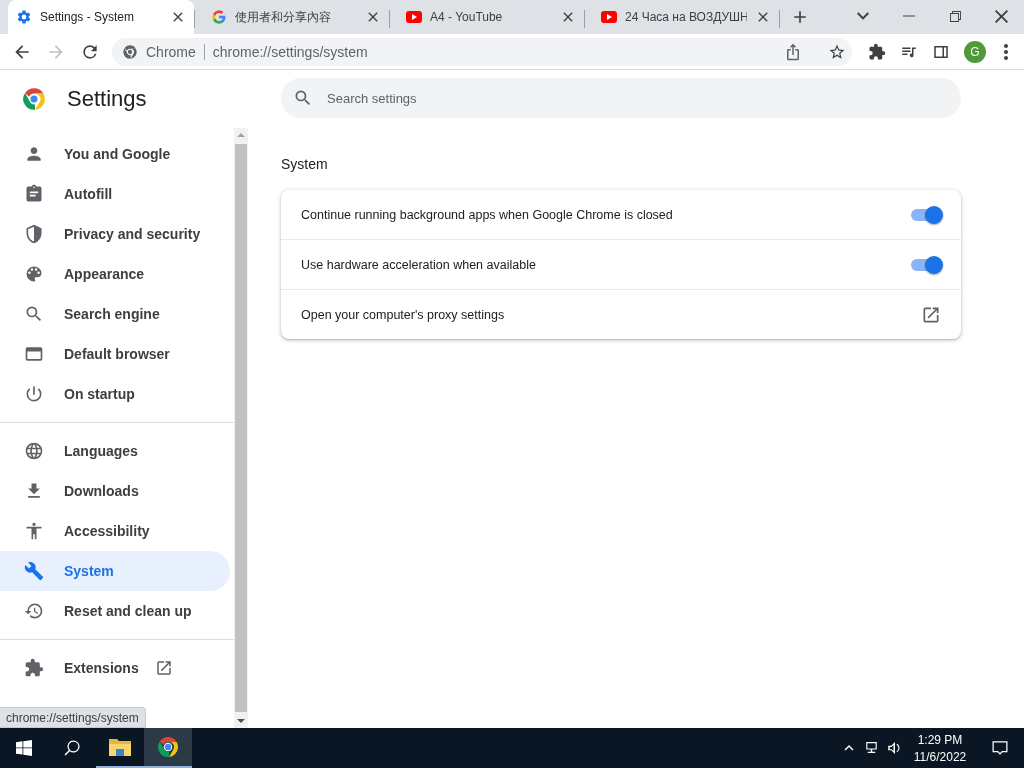  Describe the element at coordinates (115, 451) in the screenshot. I see `sidebar-item: Languages` at that location.